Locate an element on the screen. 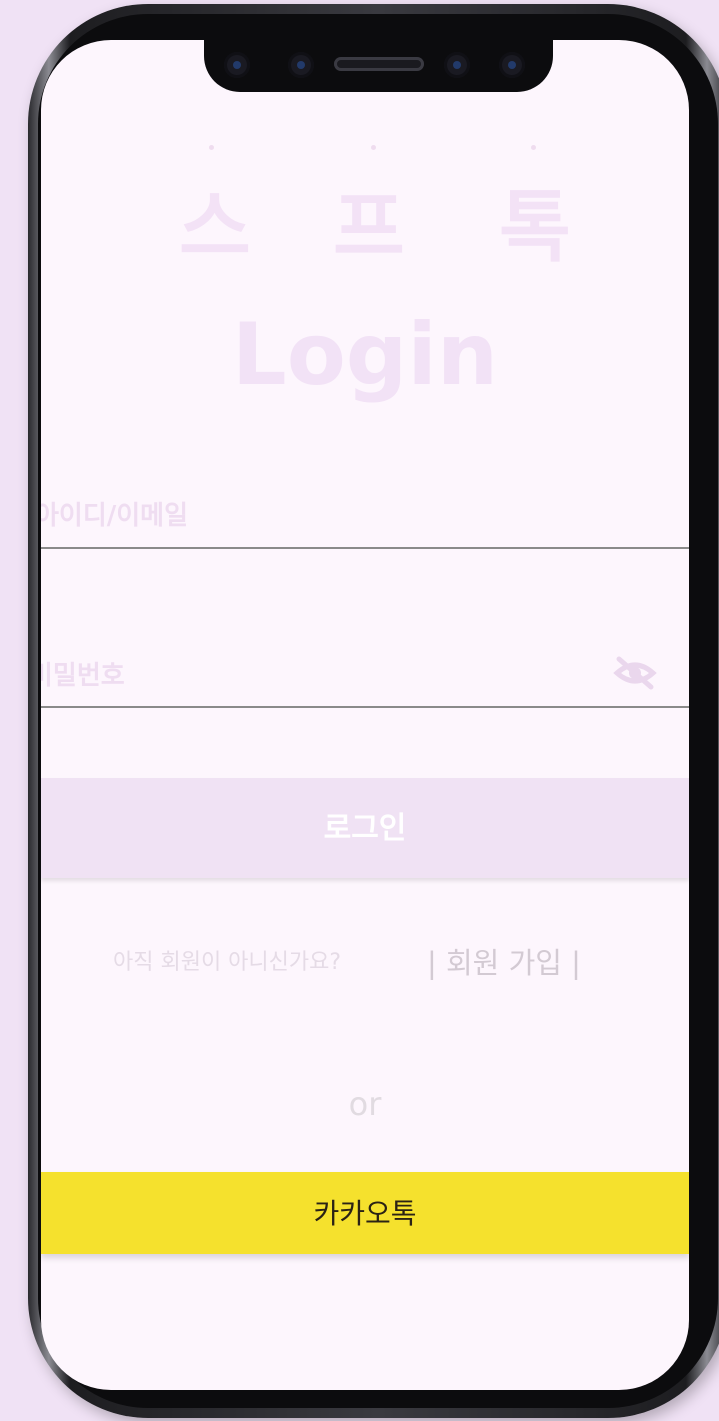 The height and width of the screenshot is (1421, 719). signup-link: | 회원 가입 | is located at coordinates (504, 961).